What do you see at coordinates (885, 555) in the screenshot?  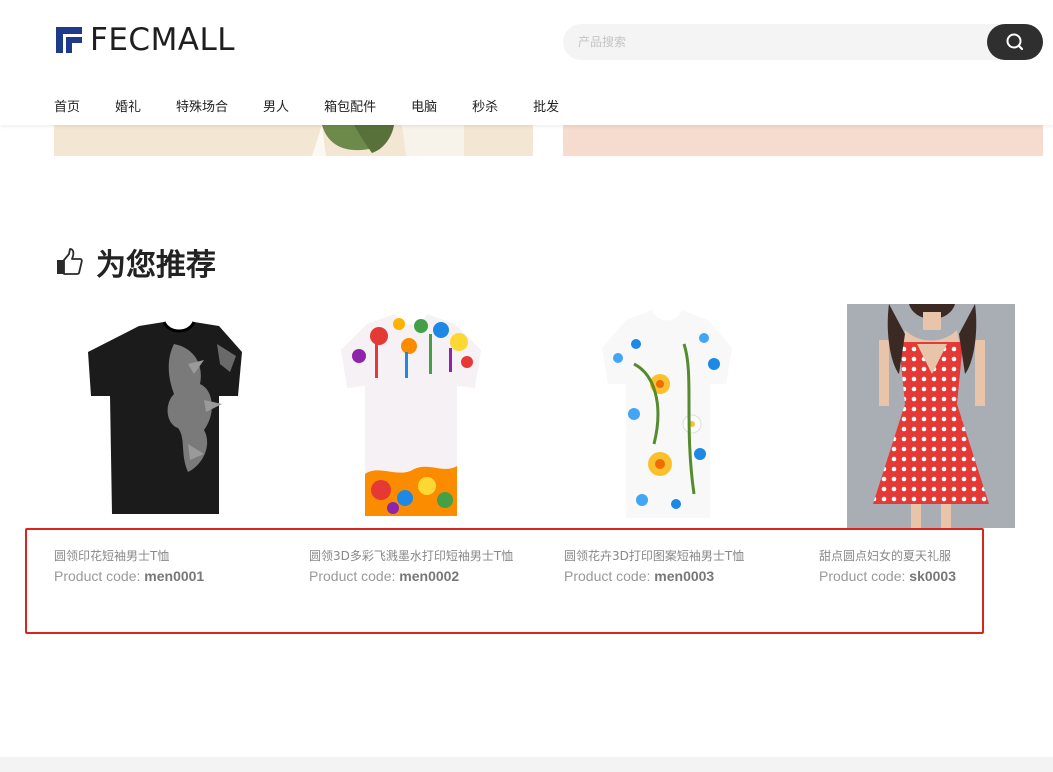 I see `product-name: 甜点圆点妇女的夏天礼服` at bounding box center [885, 555].